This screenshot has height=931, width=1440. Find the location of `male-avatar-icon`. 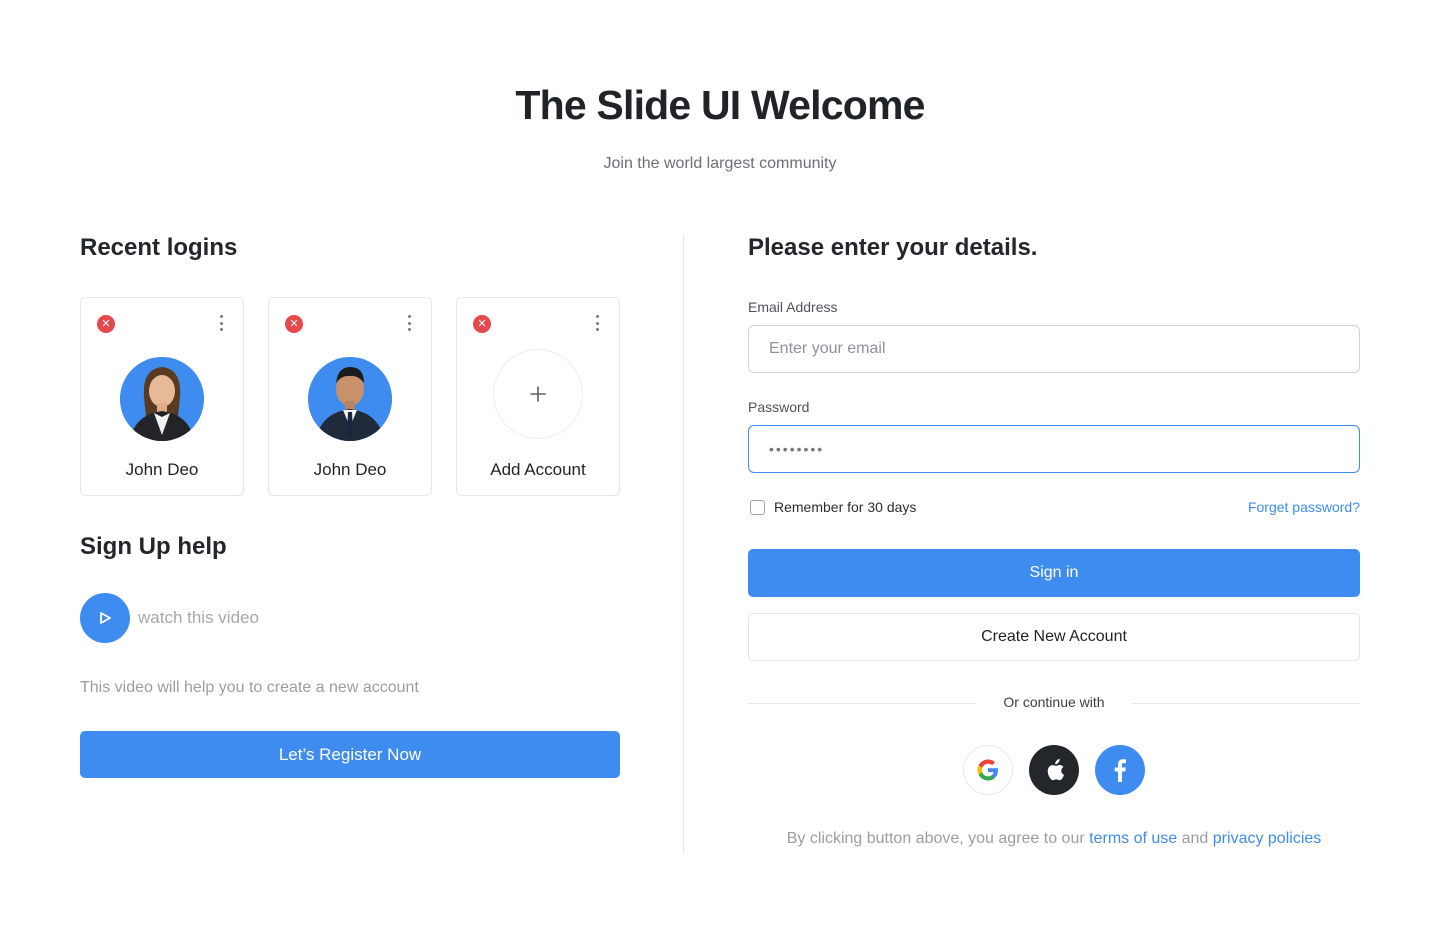

male-avatar-icon is located at coordinates (350, 399).